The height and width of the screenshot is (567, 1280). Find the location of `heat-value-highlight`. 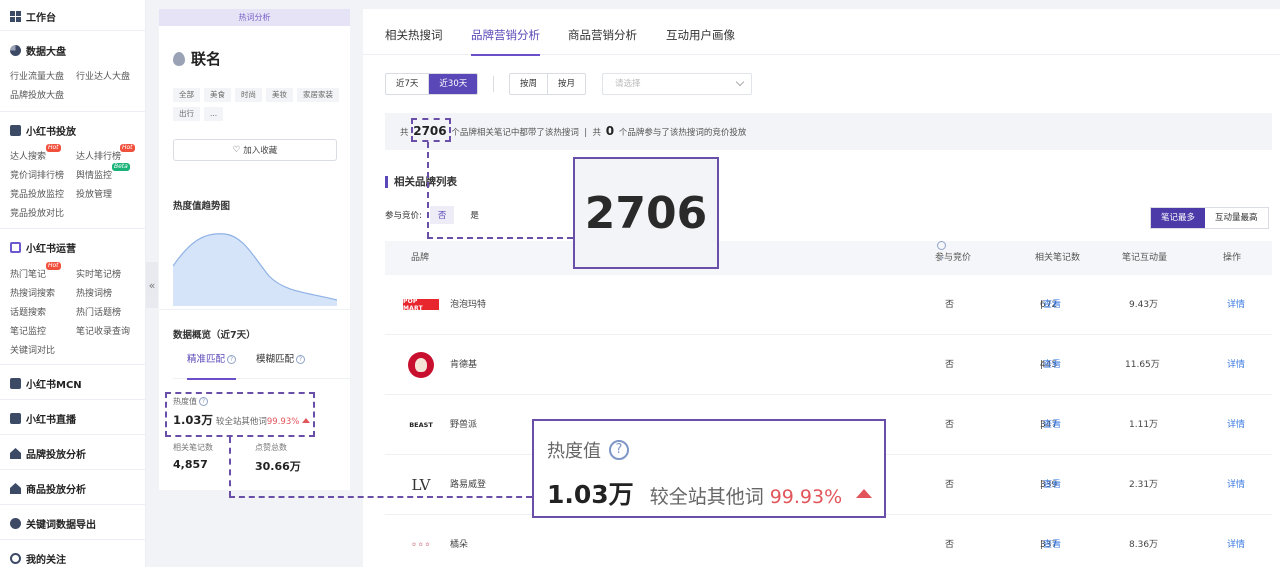

heat-value-highlight is located at coordinates (240, 414).